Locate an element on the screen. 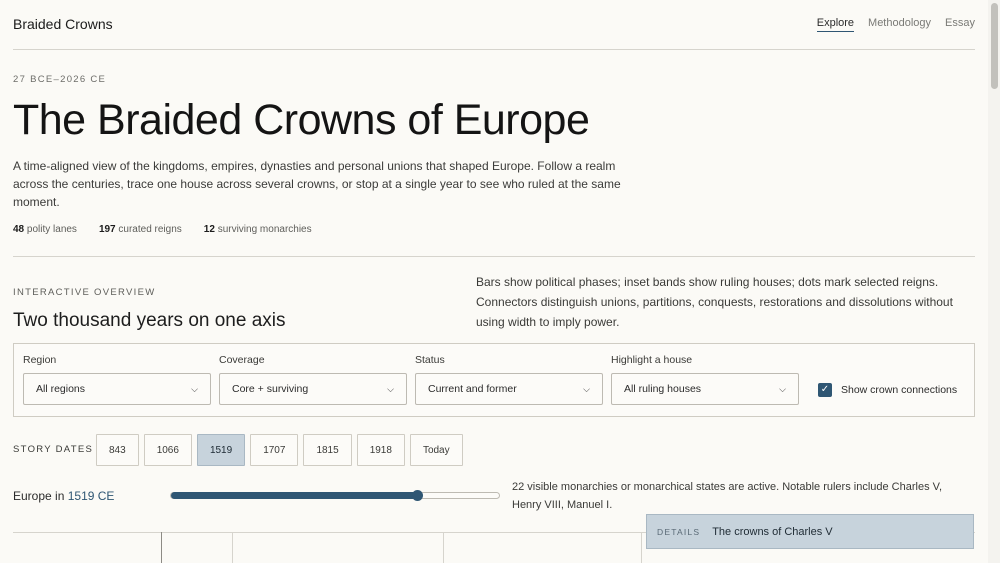 This screenshot has height=563, width=1000. overview-eyebrow: INTERACTIVE OVERVIEW is located at coordinates (84, 292).